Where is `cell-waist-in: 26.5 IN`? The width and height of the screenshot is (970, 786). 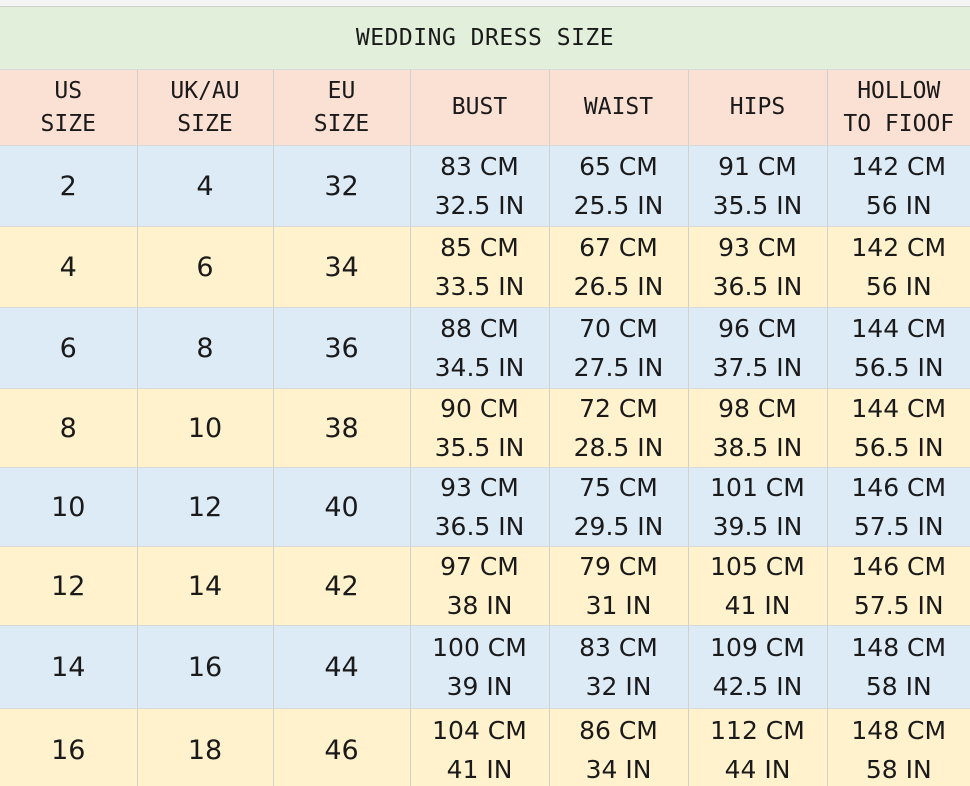 cell-waist-in: 26.5 IN is located at coordinates (618, 286).